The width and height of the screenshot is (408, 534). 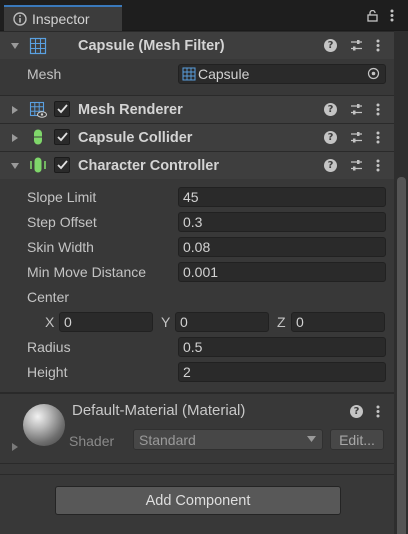 I want to click on mesh-renderer-enabled-checkbox, so click(x=62, y=109).